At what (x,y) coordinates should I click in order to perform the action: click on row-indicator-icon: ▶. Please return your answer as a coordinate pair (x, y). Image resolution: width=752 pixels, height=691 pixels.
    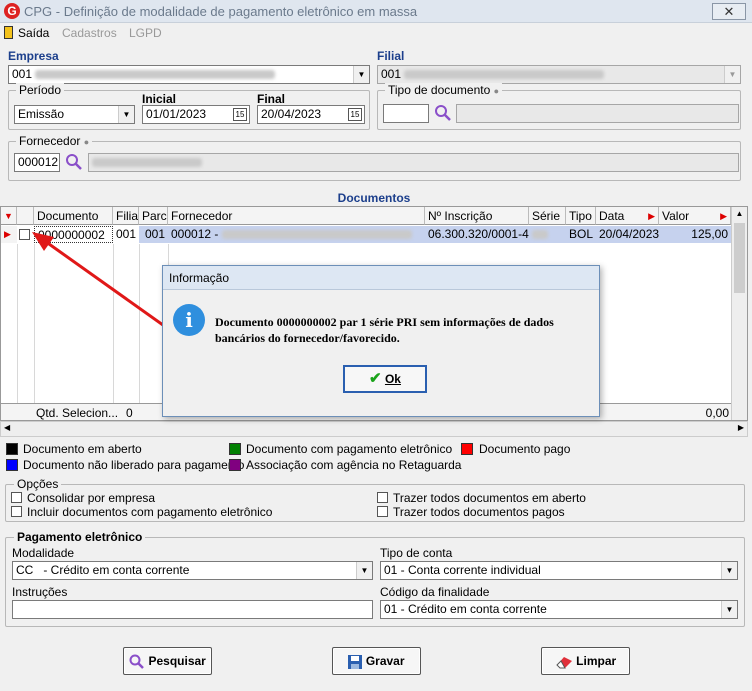
    Looking at the image, I should click on (9, 234).